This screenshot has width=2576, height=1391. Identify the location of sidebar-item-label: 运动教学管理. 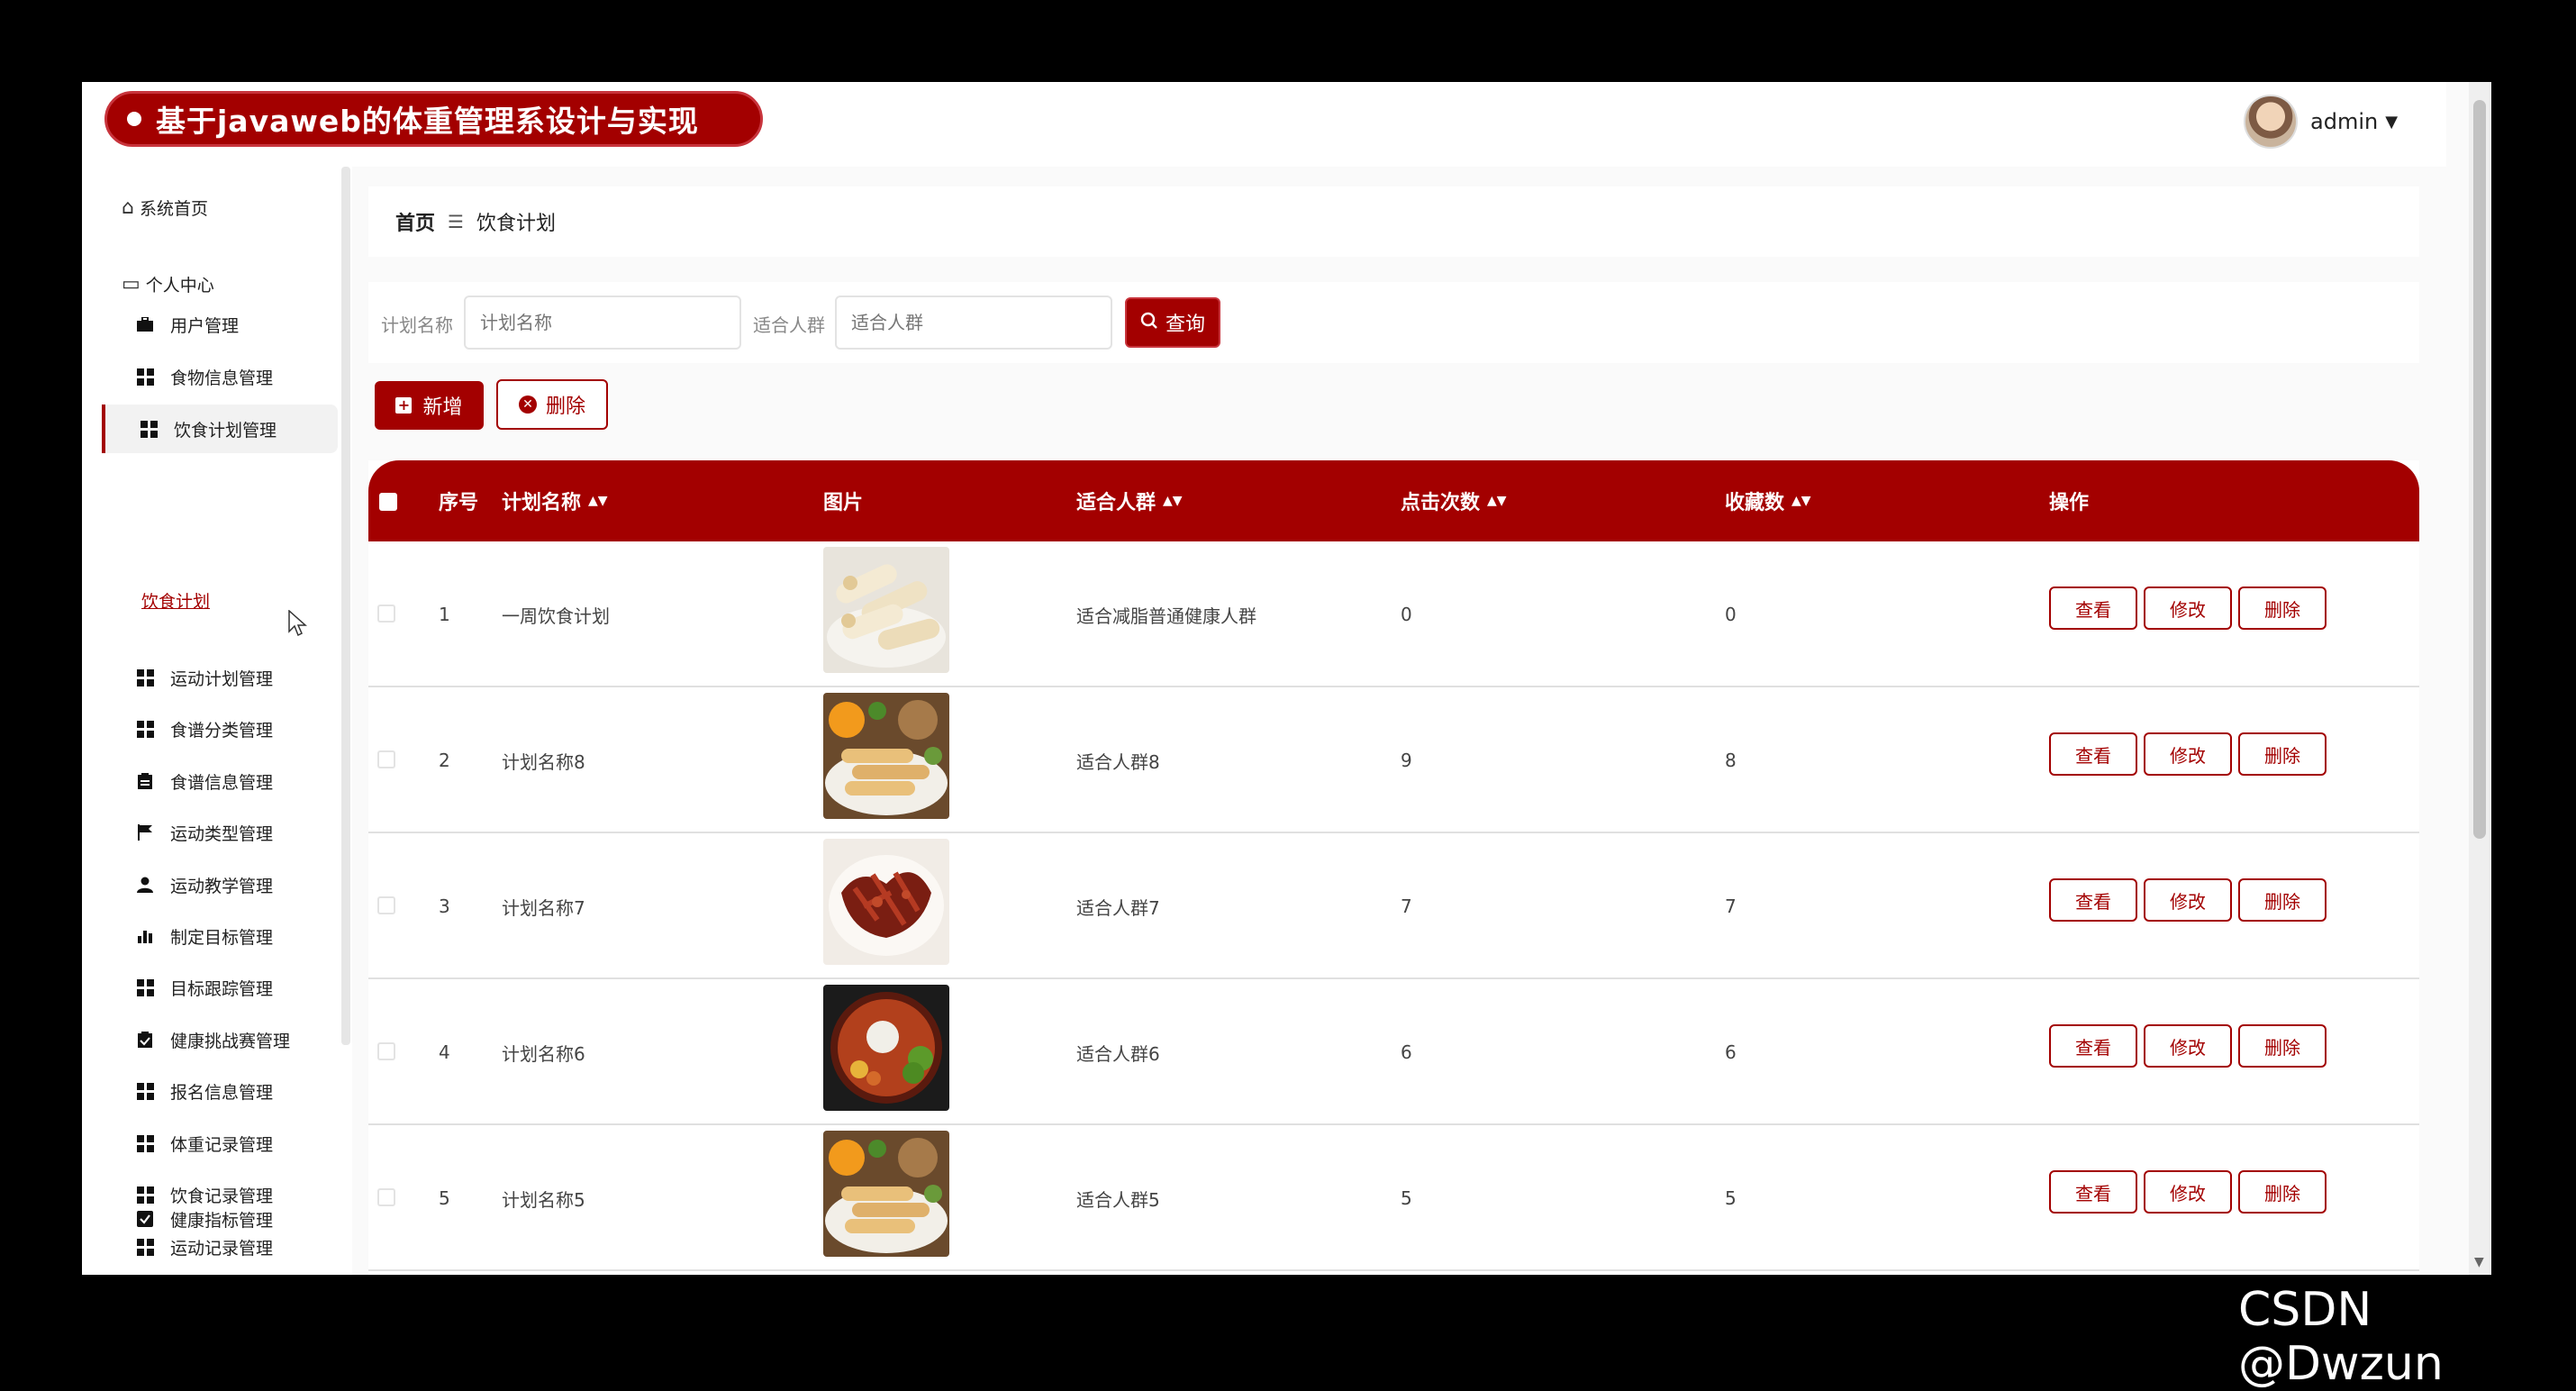
(222, 886).